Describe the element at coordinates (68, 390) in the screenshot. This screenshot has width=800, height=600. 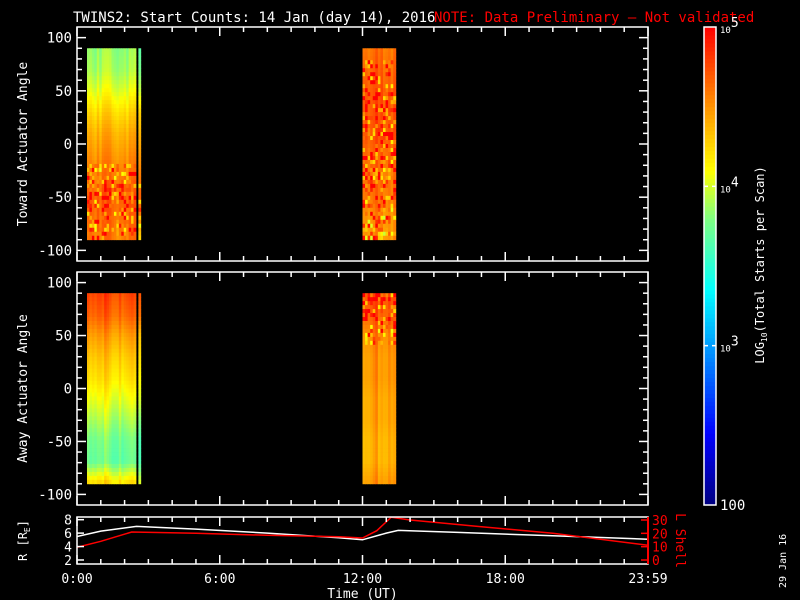
I see `y-tick-label: 0` at that location.